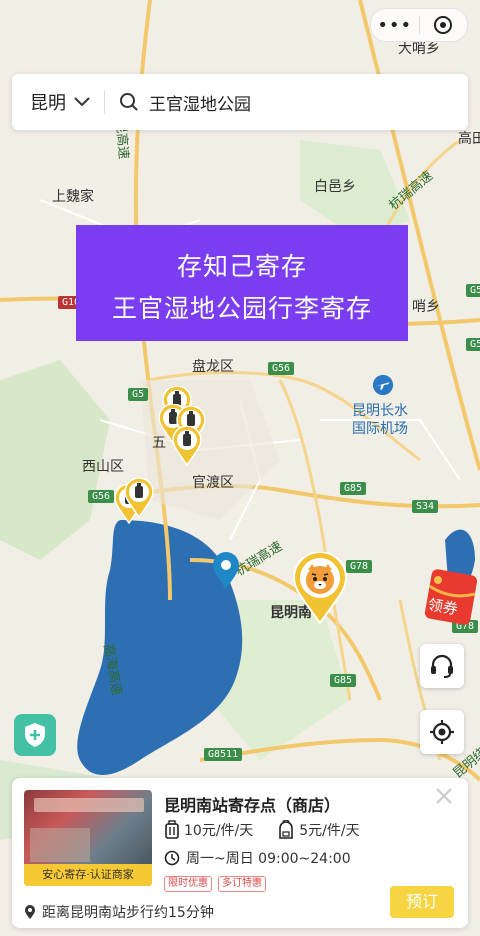 This screenshot has height=936, width=480. I want to click on map-label-guandu: 官渡区, so click(213, 483).